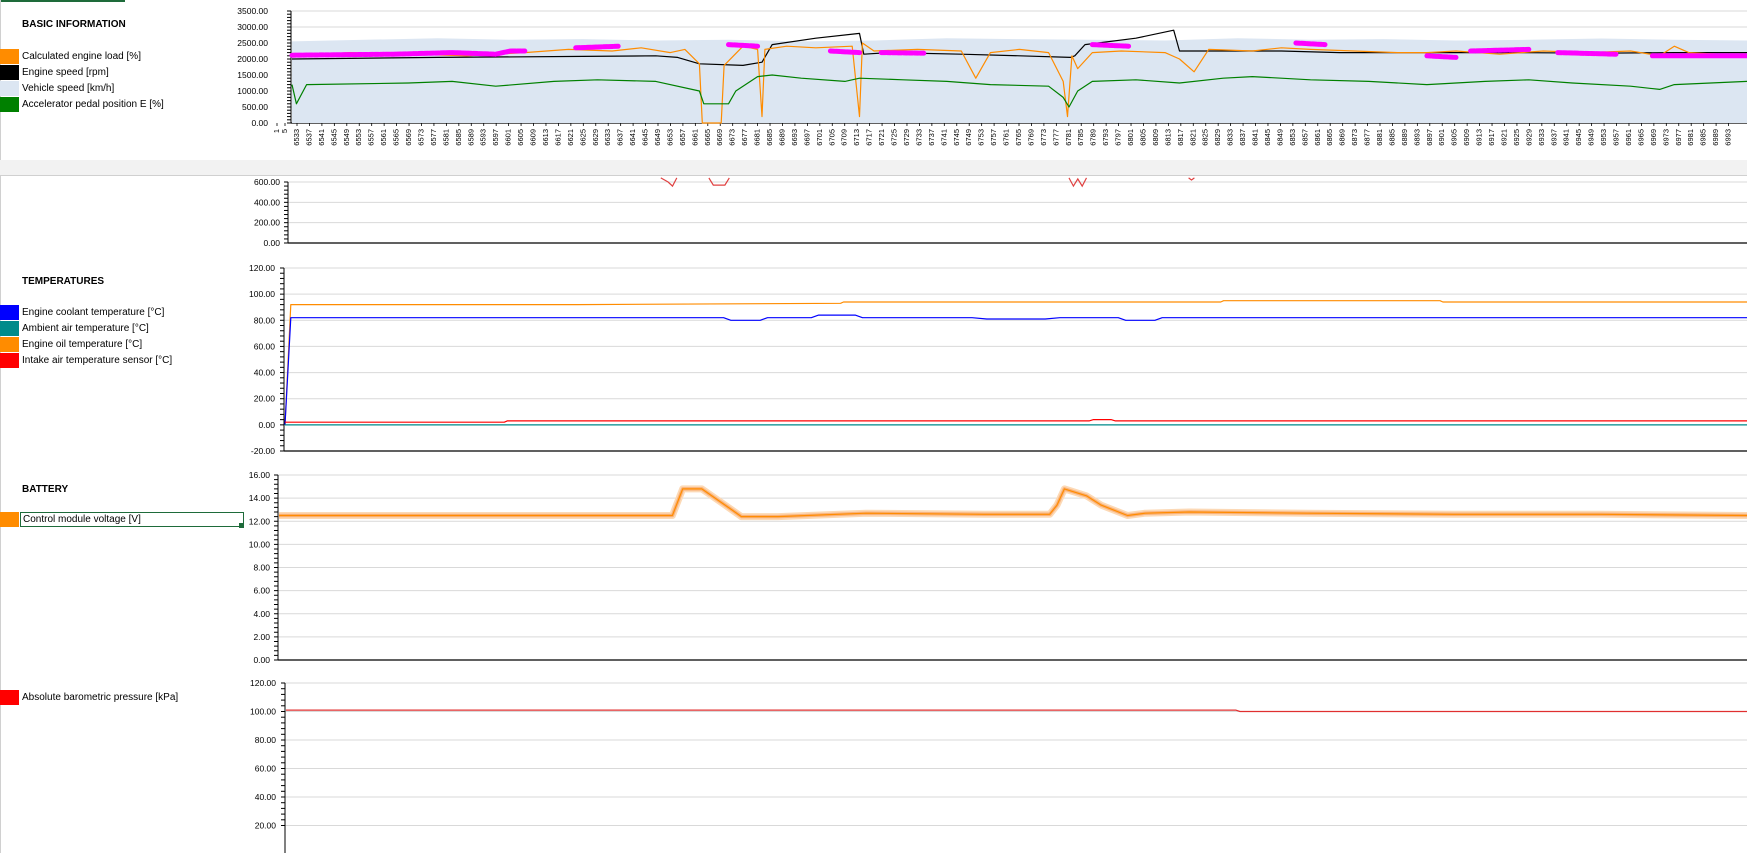 This screenshot has height=853, width=1747. What do you see at coordinates (1503, 137) in the screenshot?
I see `x-tick-label: 6921` at bounding box center [1503, 137].